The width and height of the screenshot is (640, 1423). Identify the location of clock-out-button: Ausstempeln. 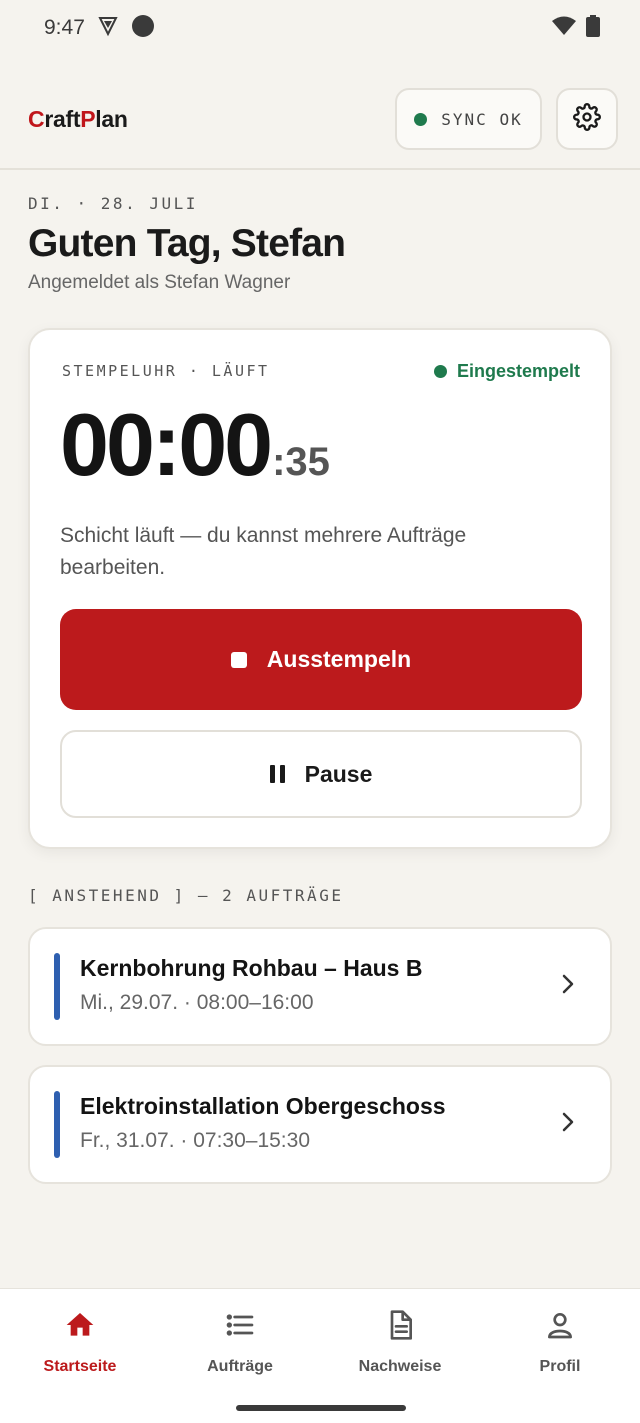
(321, 659).